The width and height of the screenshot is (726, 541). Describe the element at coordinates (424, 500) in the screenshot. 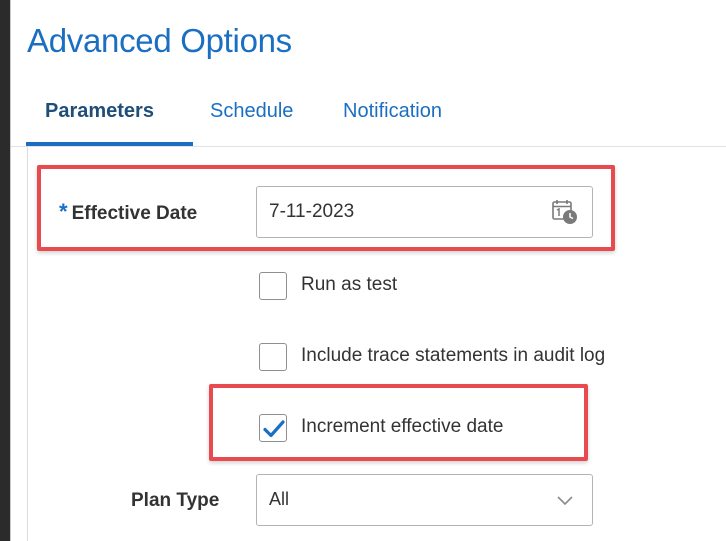

I see `plan-type-select: All` at that location.